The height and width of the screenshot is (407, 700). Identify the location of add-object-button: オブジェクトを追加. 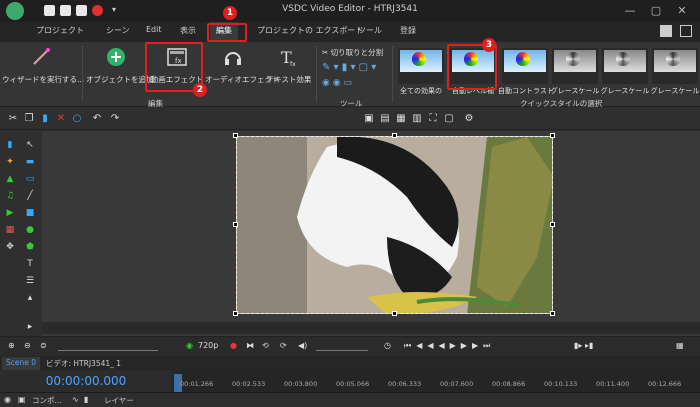
(120, 70).